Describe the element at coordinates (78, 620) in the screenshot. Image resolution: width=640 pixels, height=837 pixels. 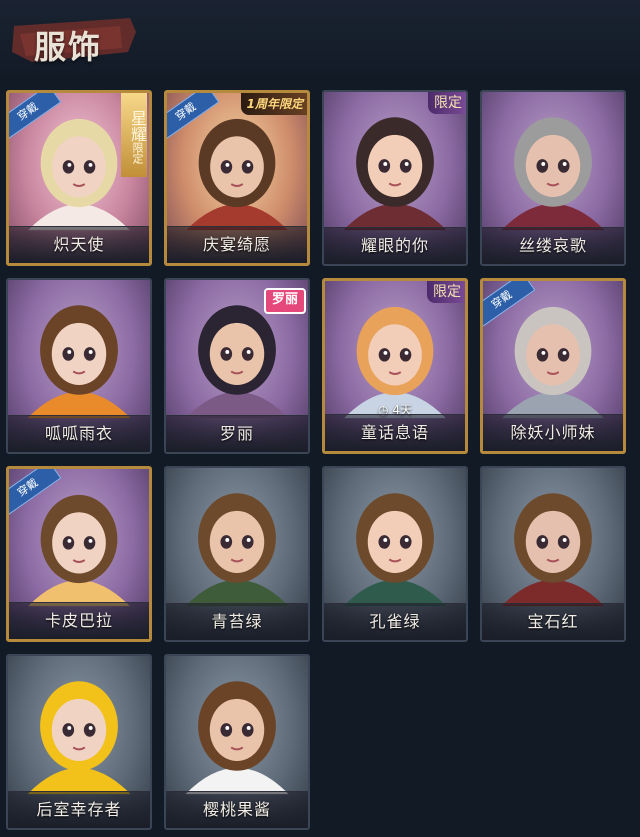
I see `outfit-name: 卡皮巴拉` at that location.